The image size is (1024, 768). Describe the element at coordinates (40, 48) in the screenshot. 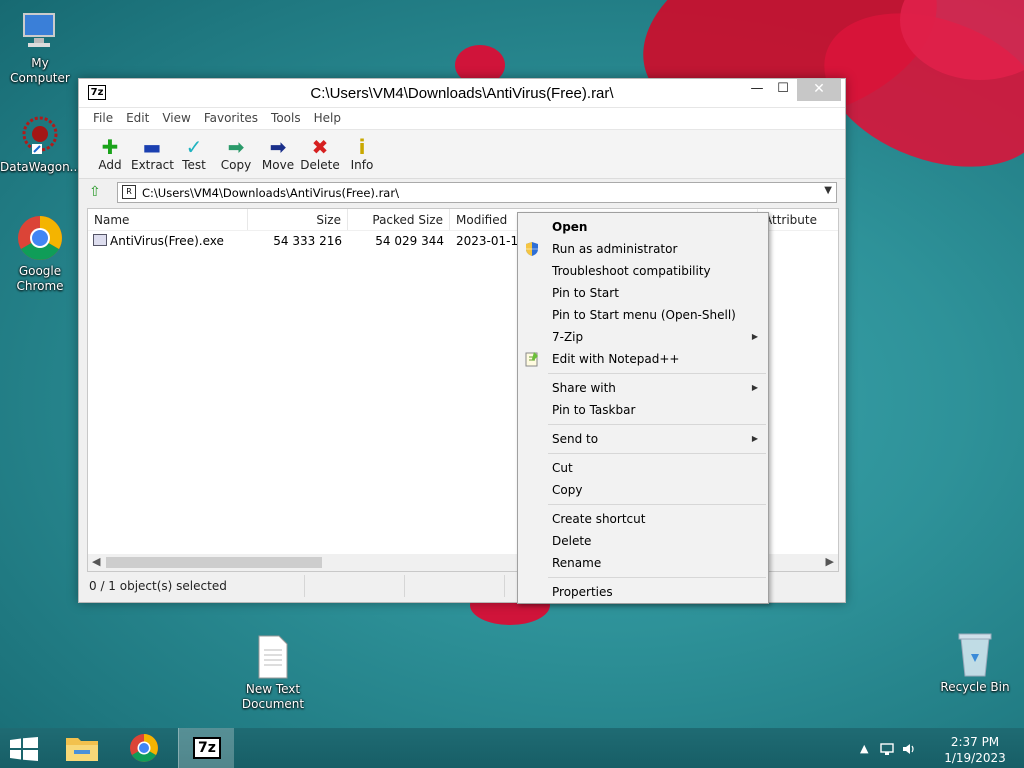

I see `desktop-icon-my-computer: My Computer` at that location.